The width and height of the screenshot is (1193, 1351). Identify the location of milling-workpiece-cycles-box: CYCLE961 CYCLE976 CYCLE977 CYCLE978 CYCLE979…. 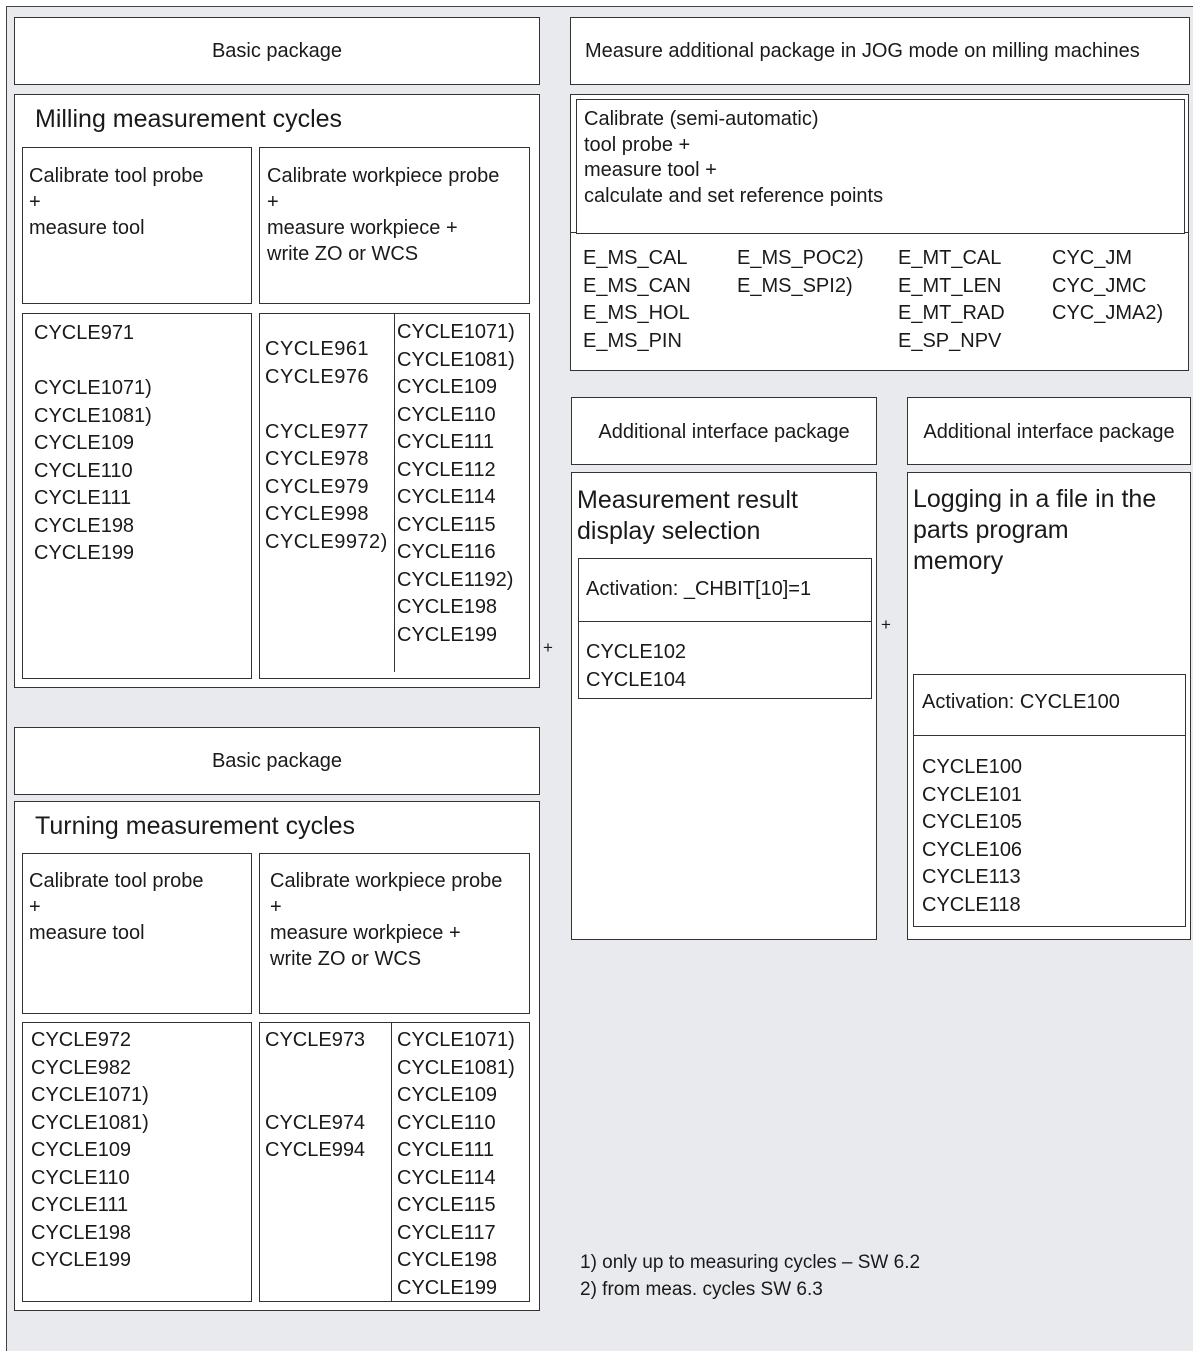
(394, 496).